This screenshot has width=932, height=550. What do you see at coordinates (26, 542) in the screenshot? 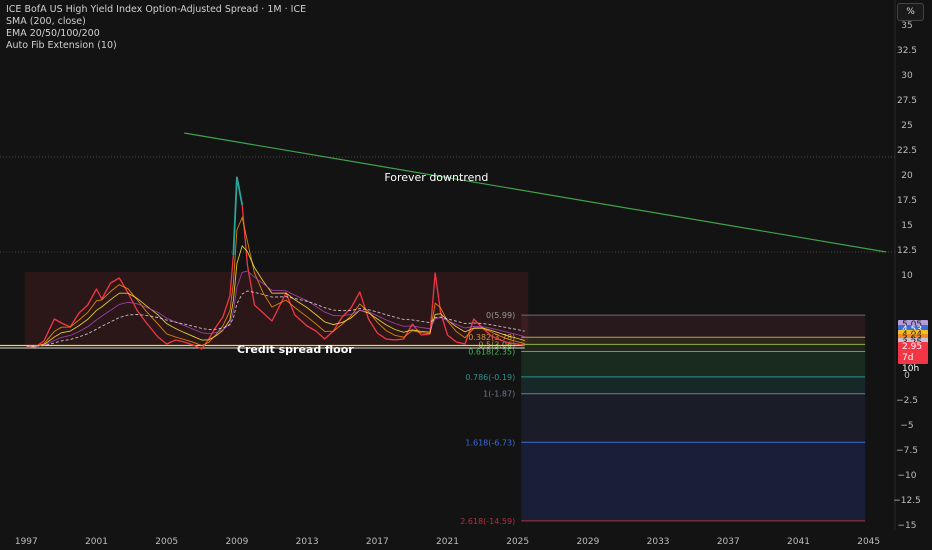
I see `x-tick-1997: 1997` at bounding box center [26, 542].